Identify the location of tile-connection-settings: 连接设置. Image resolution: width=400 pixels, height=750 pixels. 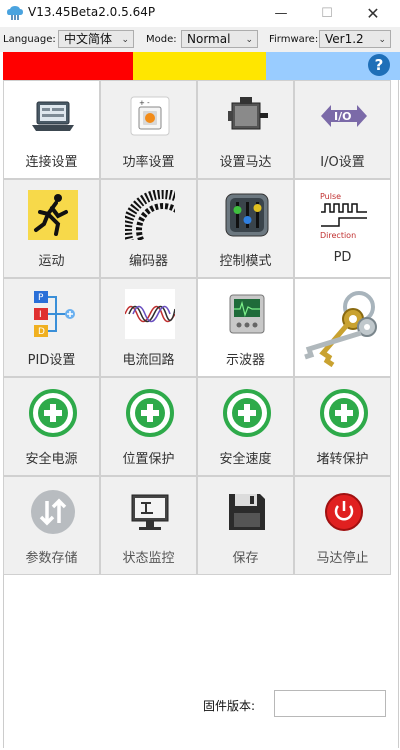
(51, 129).